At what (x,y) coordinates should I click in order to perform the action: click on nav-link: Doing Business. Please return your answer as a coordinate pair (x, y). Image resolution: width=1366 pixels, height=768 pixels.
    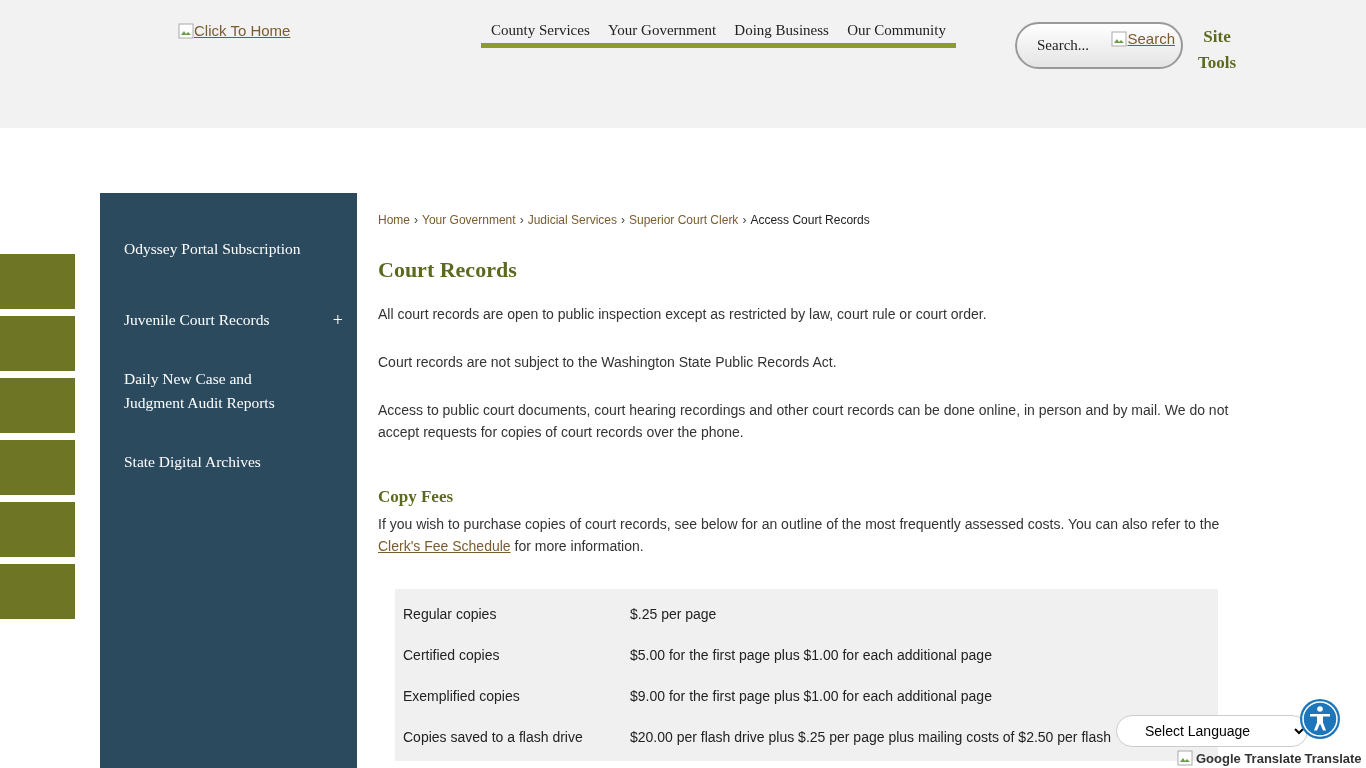
    Looking at the image, I should click on (781, 32).